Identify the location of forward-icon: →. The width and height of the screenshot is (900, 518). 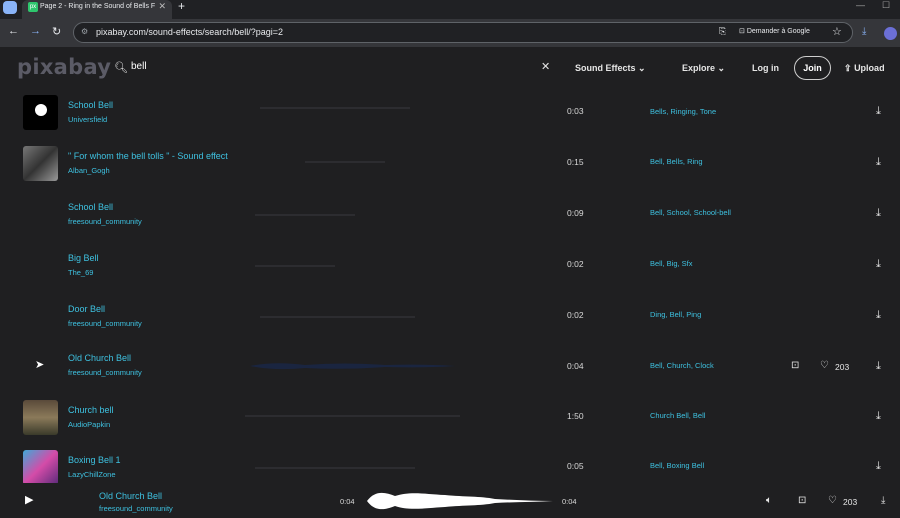
(35, 31).